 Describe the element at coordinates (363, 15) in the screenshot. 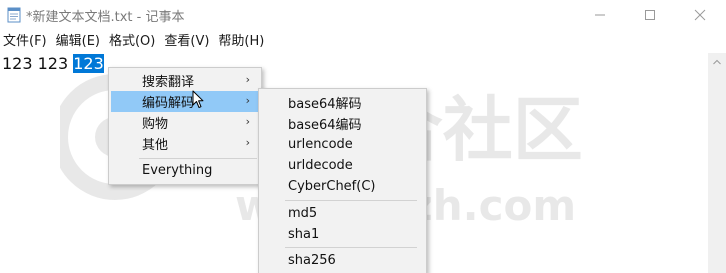

I see `title-bar: *新建文本文档.txt - 记事本` at that location.